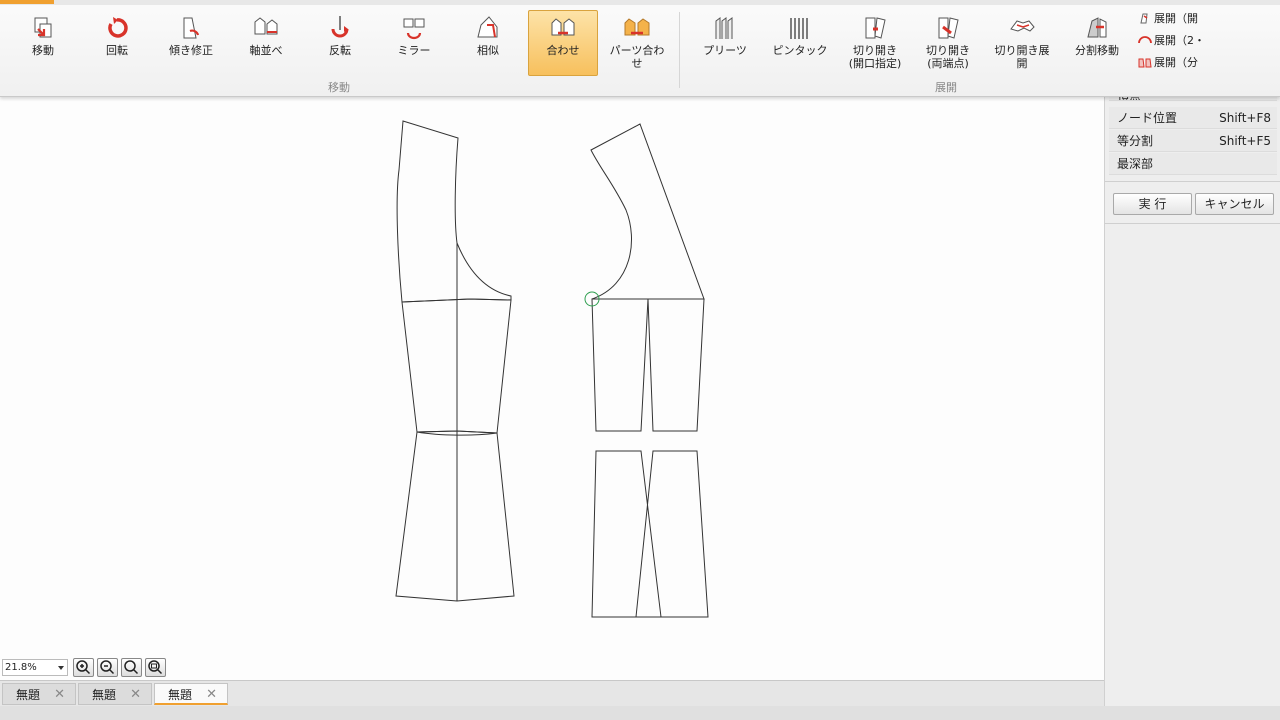 This screenshot has width=1280, height=720. What do you see at coordinates (1135, 164) in the screenshot?
I see `deepest-label: 最深部` at bounding box center [1135, 164].